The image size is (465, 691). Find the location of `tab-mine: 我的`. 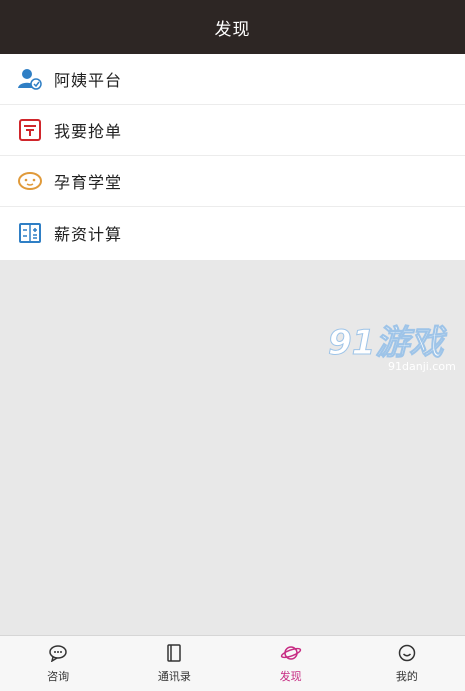

tab-mine: 我的 is located at coordinates (407, 663).